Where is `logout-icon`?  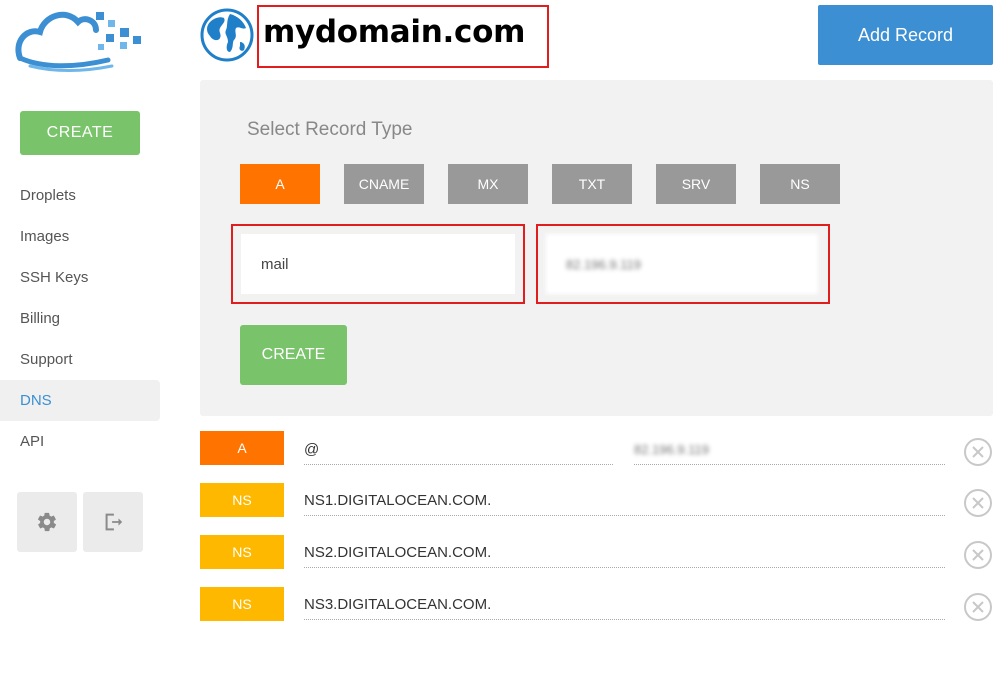
logout-icon is located at coordinates (114, 522).